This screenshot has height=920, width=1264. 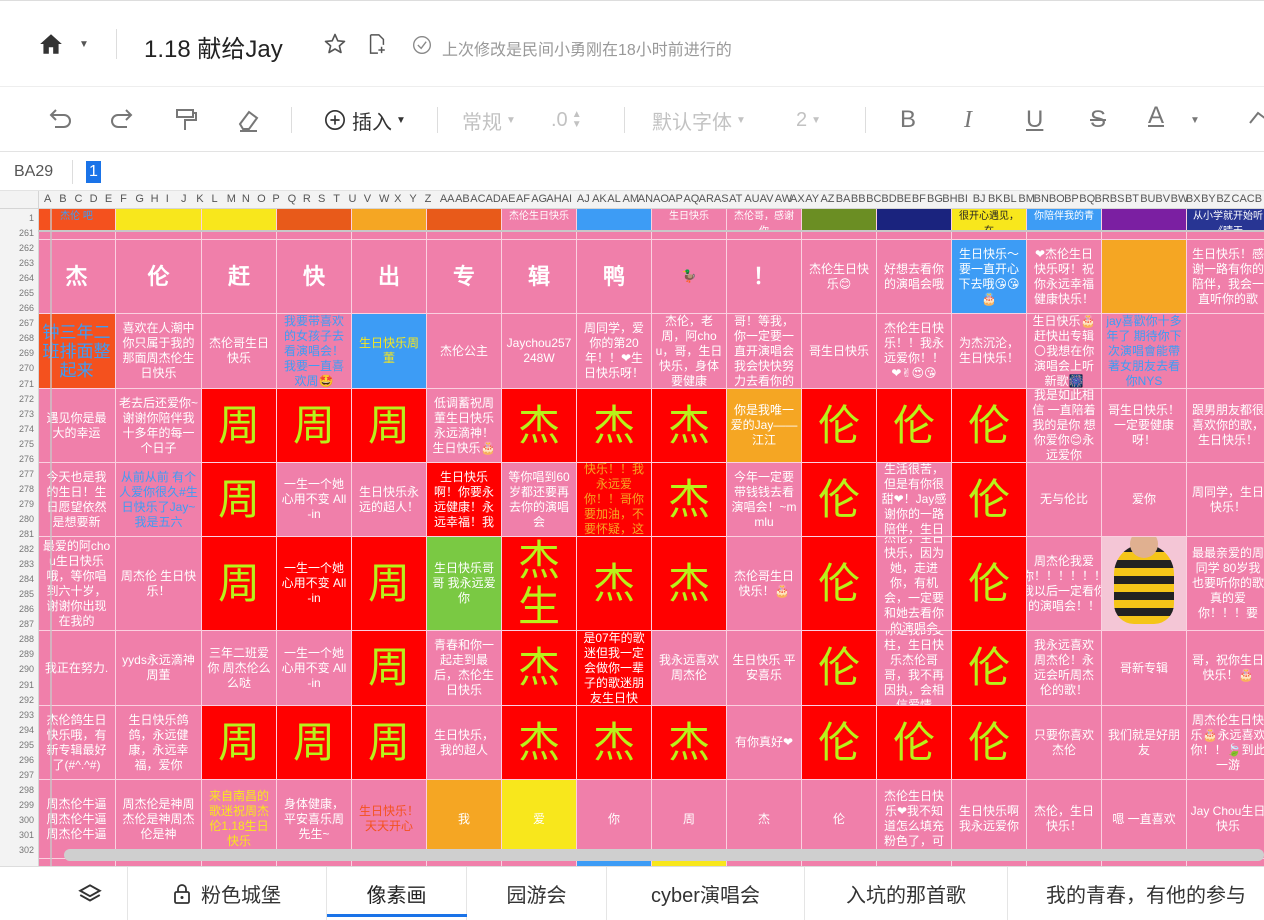 What do you see at coordinates (1057, 199) in the screenshot?
I see `column-header: BO` at bounding box center [1057, 199].